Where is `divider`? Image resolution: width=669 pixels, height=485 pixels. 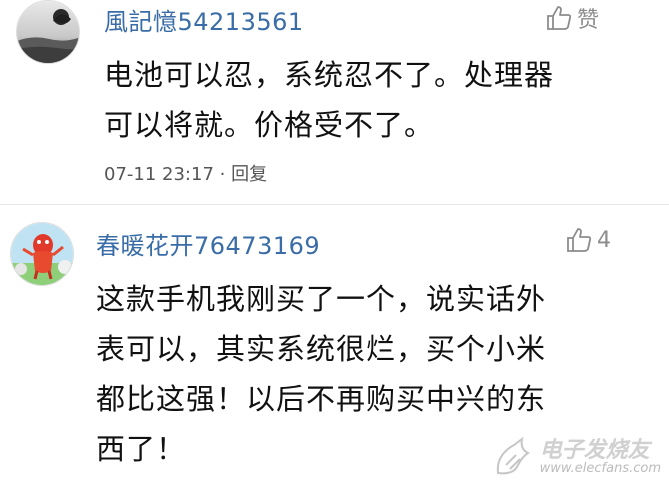 divider is located at coordinates (334, 204).